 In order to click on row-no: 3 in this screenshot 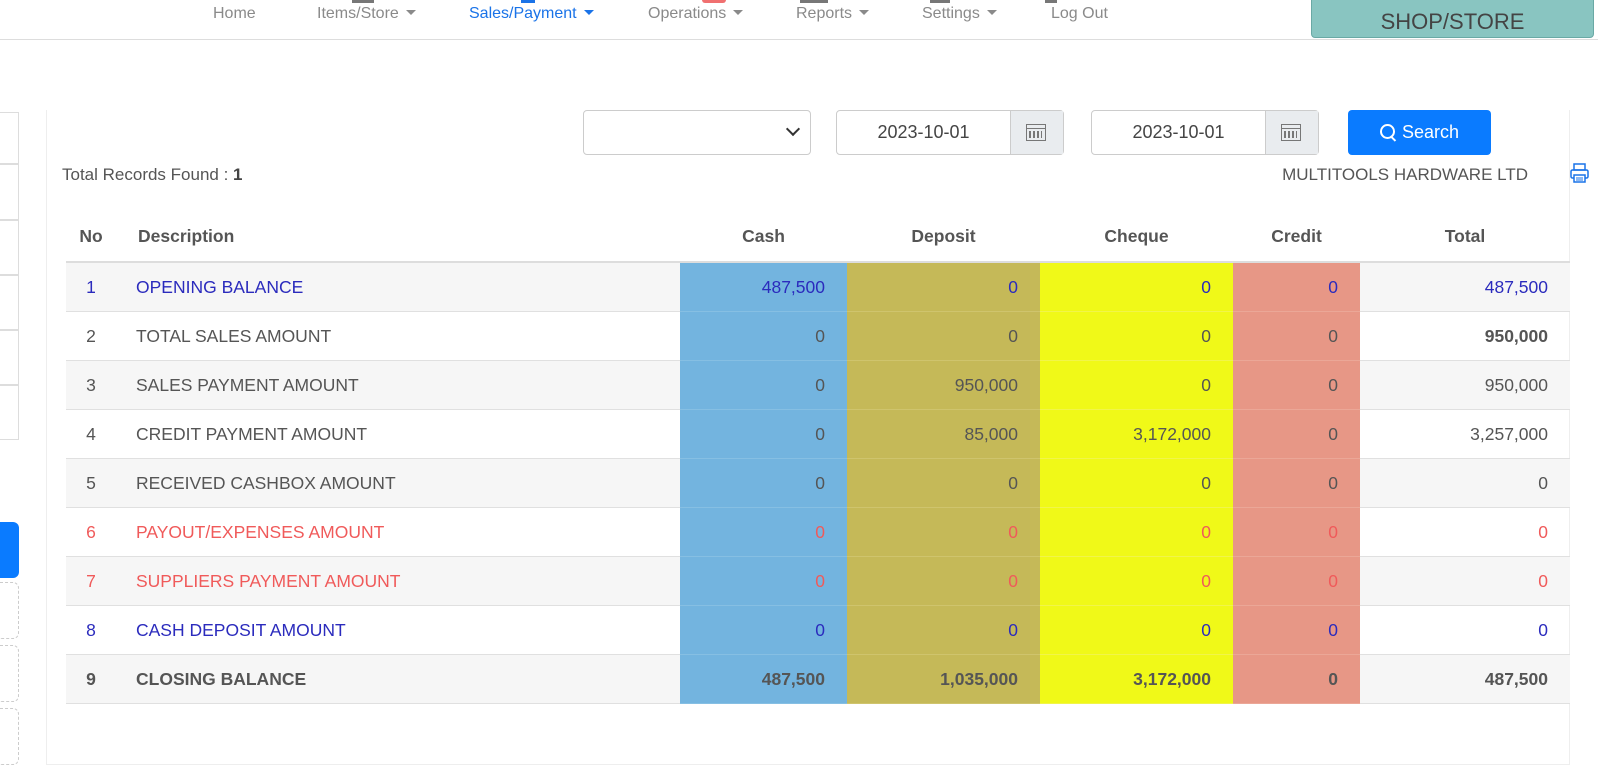, I will do `click(91, 385)`.